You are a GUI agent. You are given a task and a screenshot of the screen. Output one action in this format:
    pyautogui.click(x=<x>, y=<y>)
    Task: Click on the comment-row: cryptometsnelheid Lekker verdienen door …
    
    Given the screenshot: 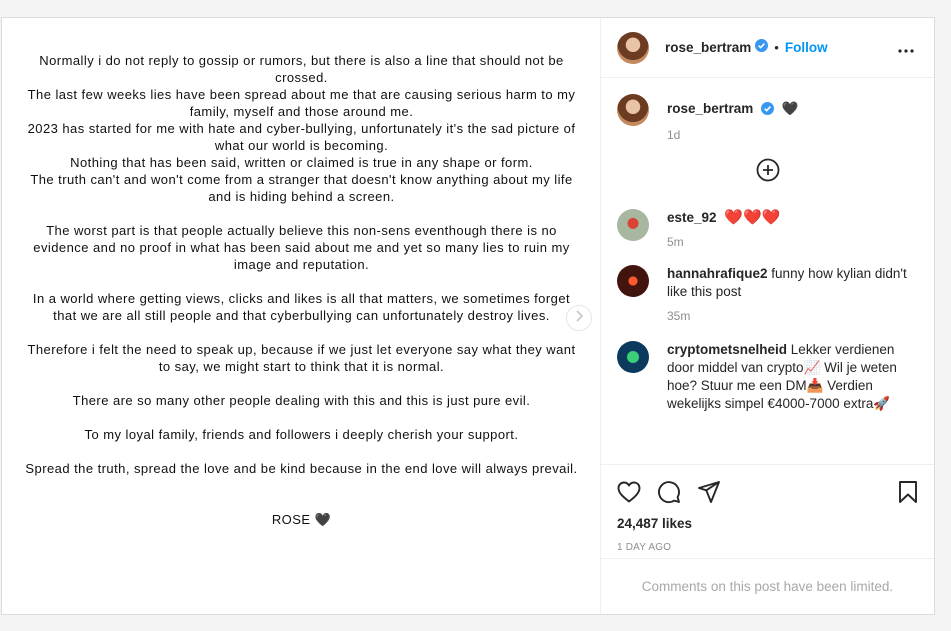 What is the action you would take?
    pyautogui.click(x=767, y=377)
    